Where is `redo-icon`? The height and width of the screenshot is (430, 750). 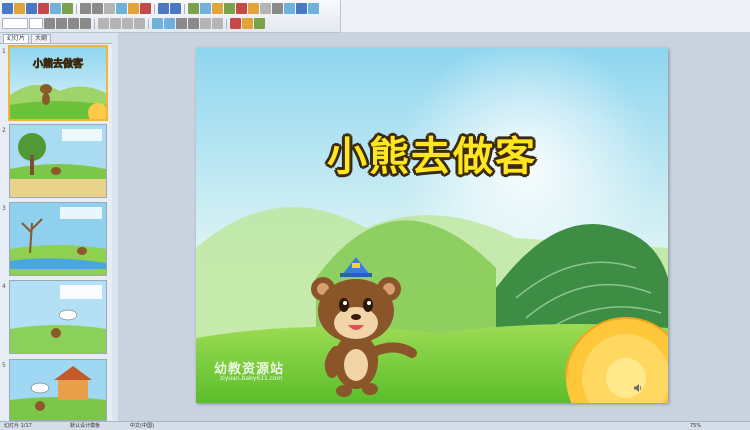 redo-icon is located at coordinates (175, 8).